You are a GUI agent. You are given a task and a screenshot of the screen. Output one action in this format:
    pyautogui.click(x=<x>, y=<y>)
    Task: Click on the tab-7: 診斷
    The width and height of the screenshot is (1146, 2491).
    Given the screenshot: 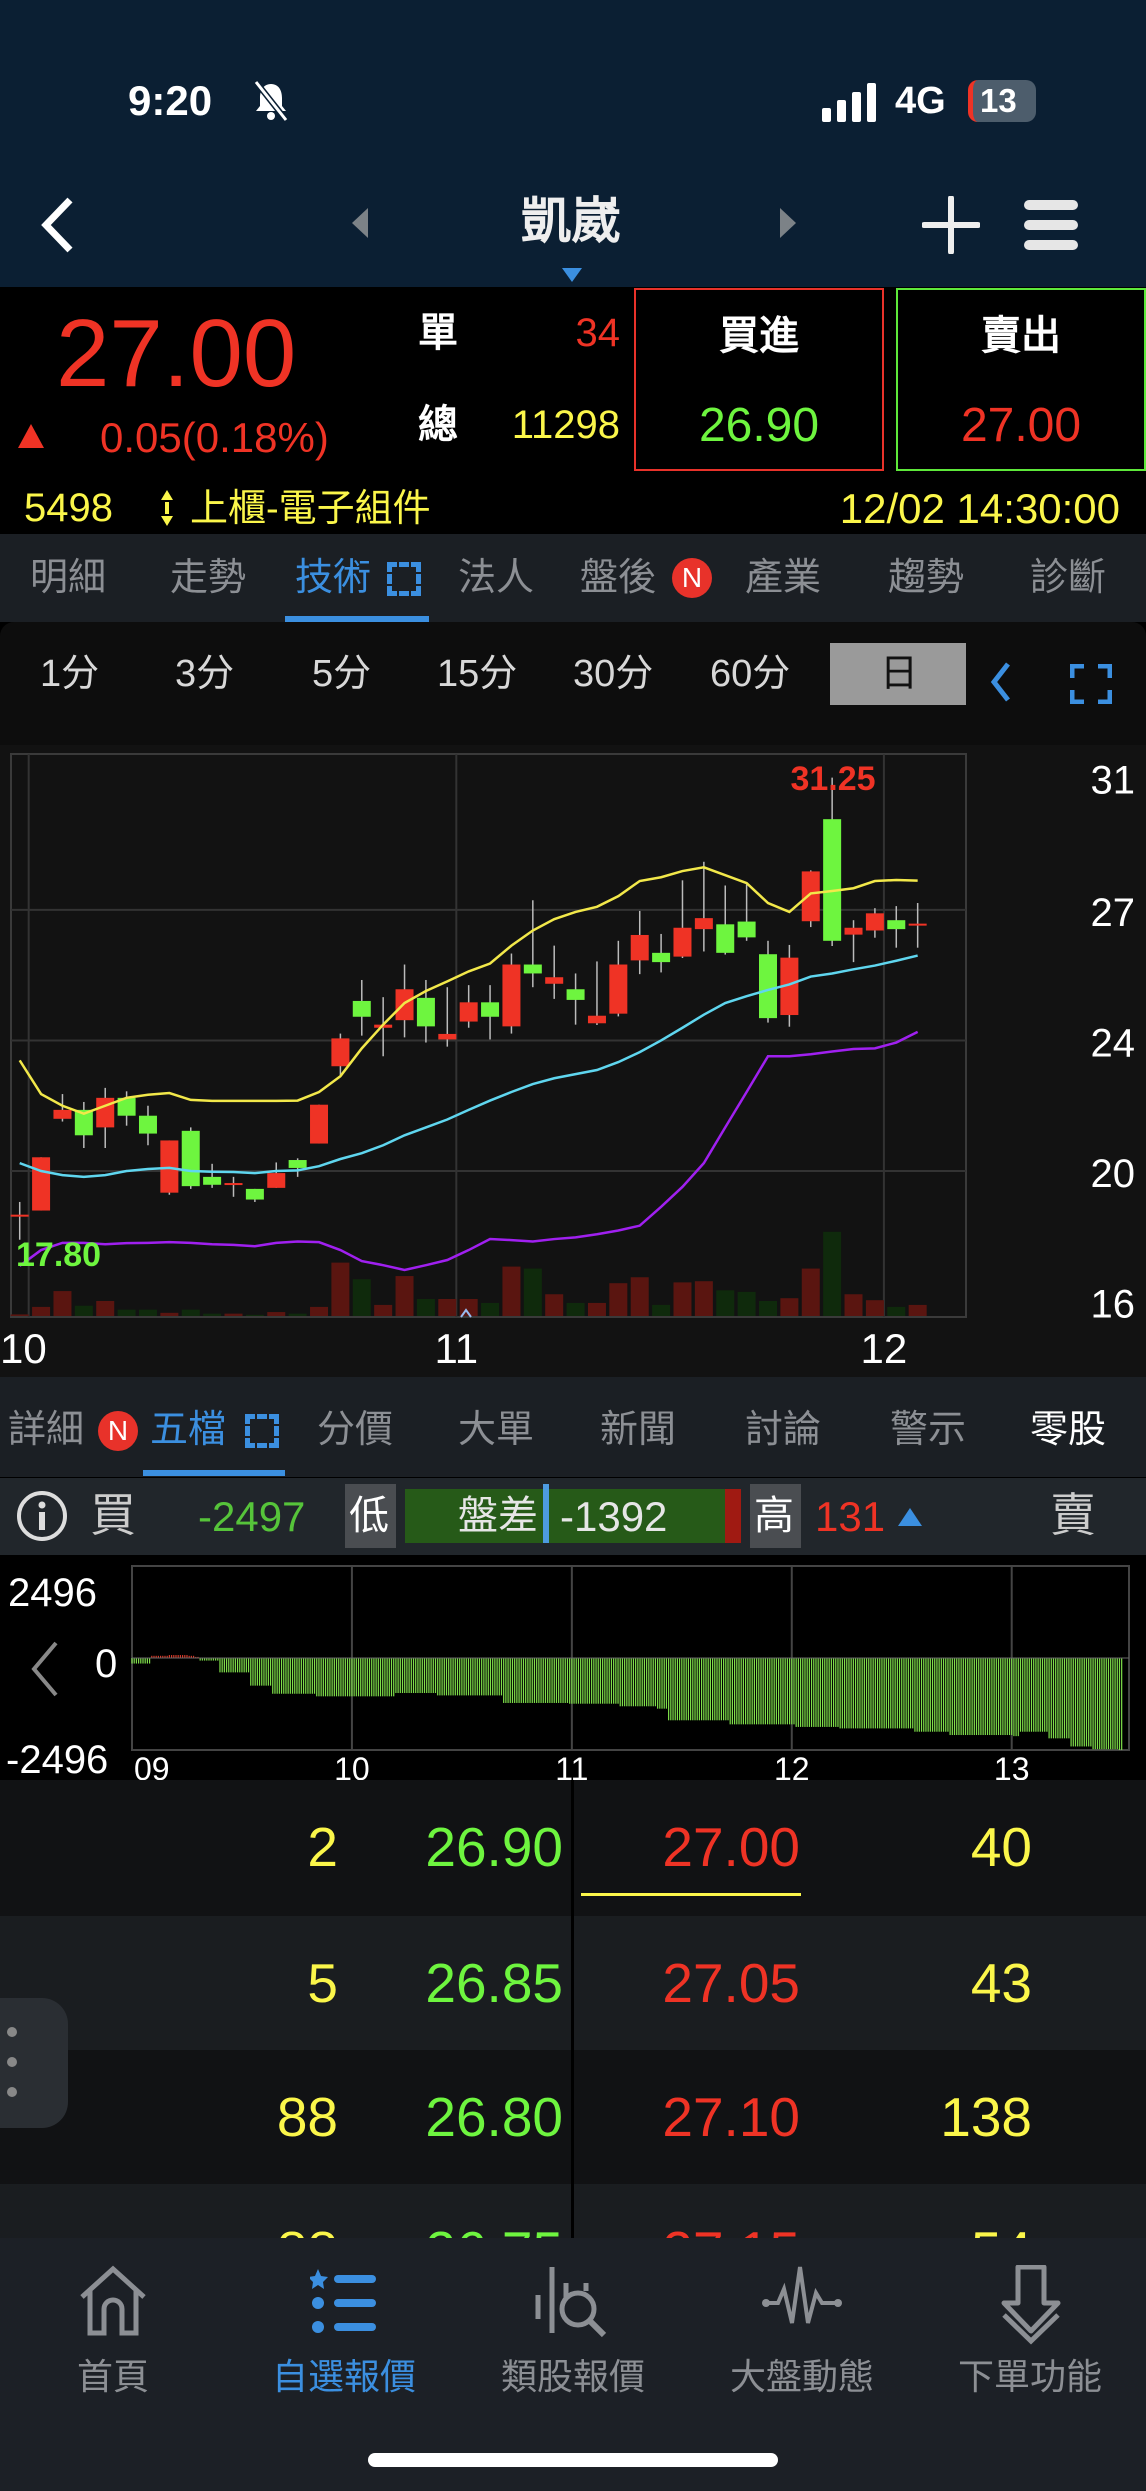 What is the action you would take?
    pyautogui.click(x=1068, y=578)
    